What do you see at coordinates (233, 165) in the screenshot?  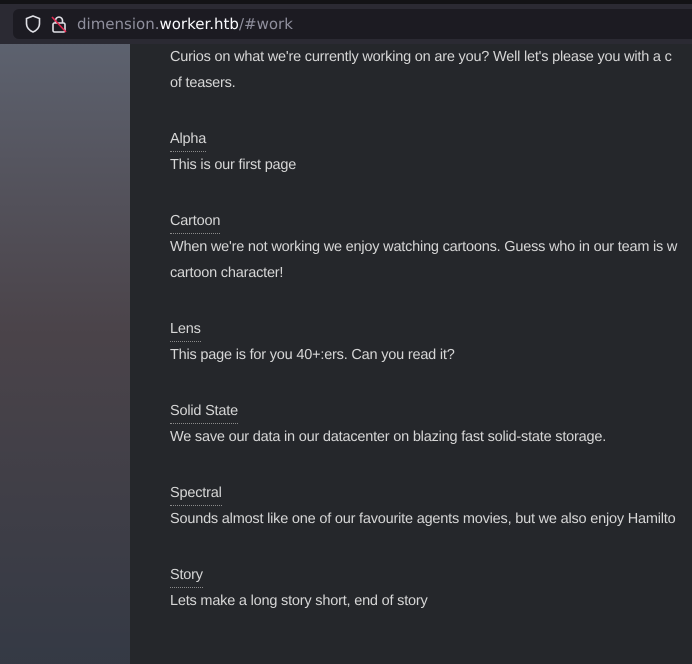 I see `paragraph-line: This is our first page` at bounding box center [233, 165].